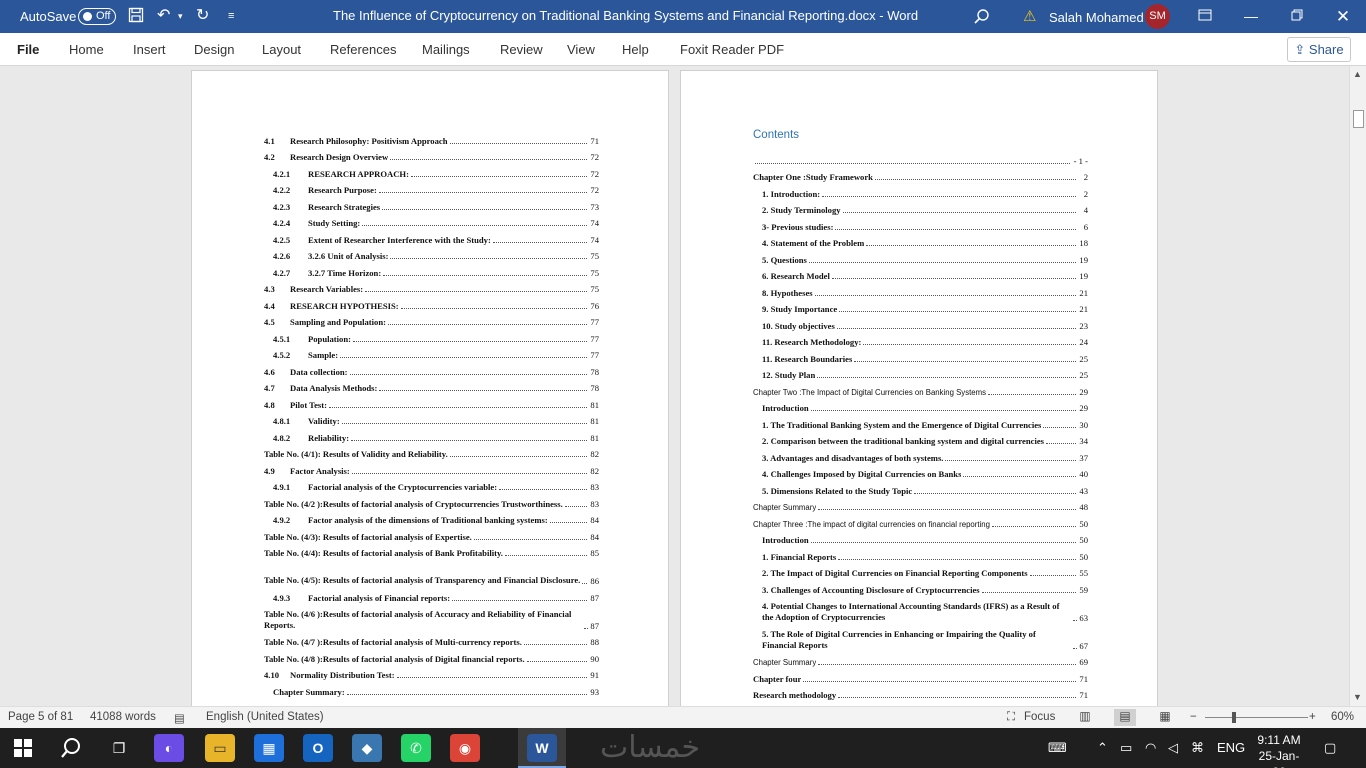  What do you see at coordinates (920, 405) in the screenshot?
I see `toc-entry: Introduction 29` at bounding box center [920, 405].